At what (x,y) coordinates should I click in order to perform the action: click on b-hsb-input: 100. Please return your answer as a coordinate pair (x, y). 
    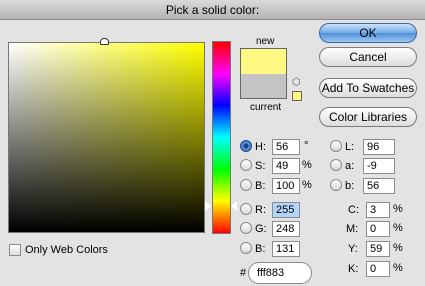
    Looking at the image, I should click on (286, 186).